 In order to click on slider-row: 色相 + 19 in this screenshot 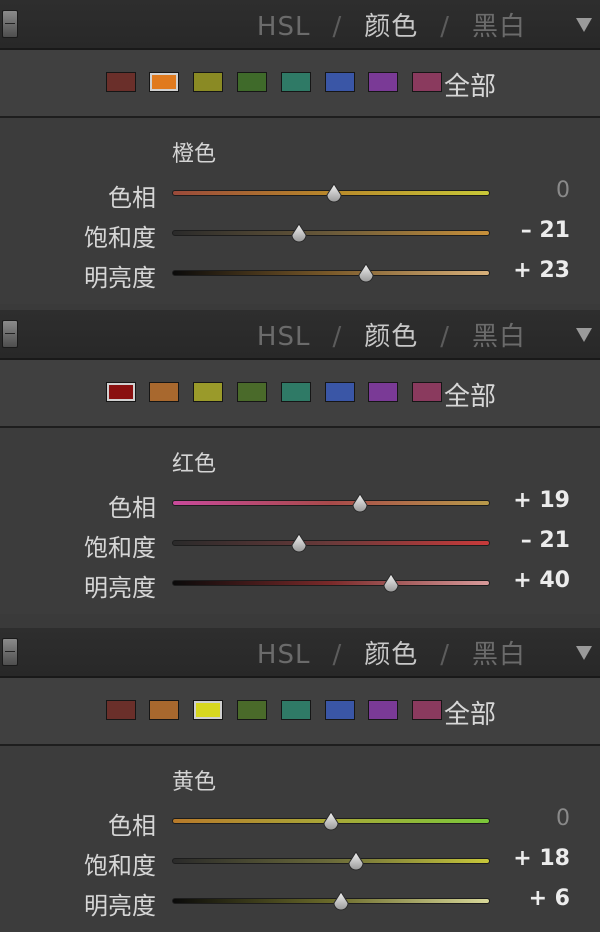, I will do `click(300, 503)`.